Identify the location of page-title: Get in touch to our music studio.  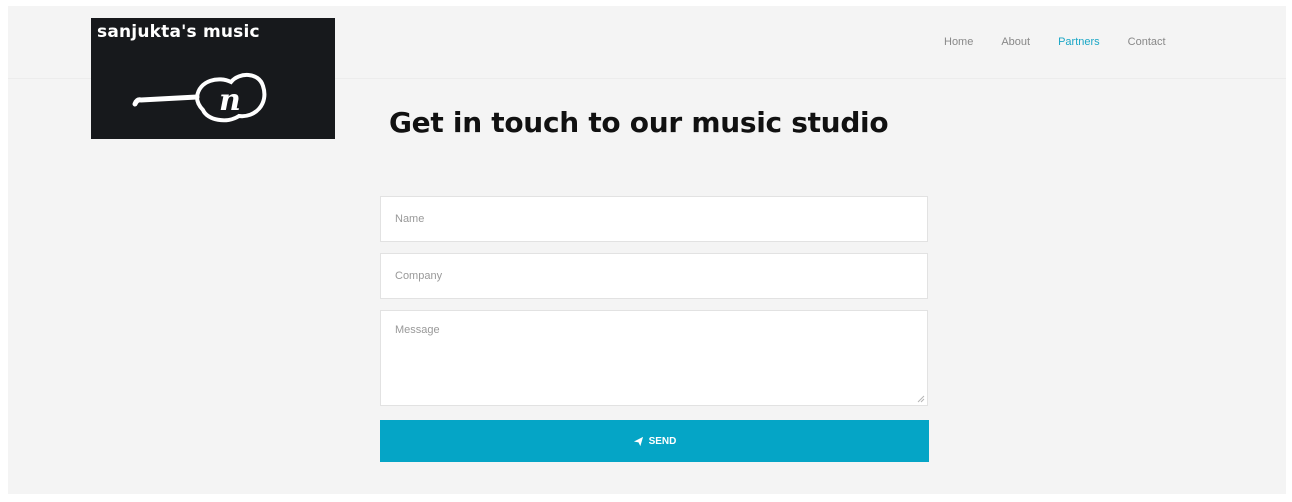
(639, 122).